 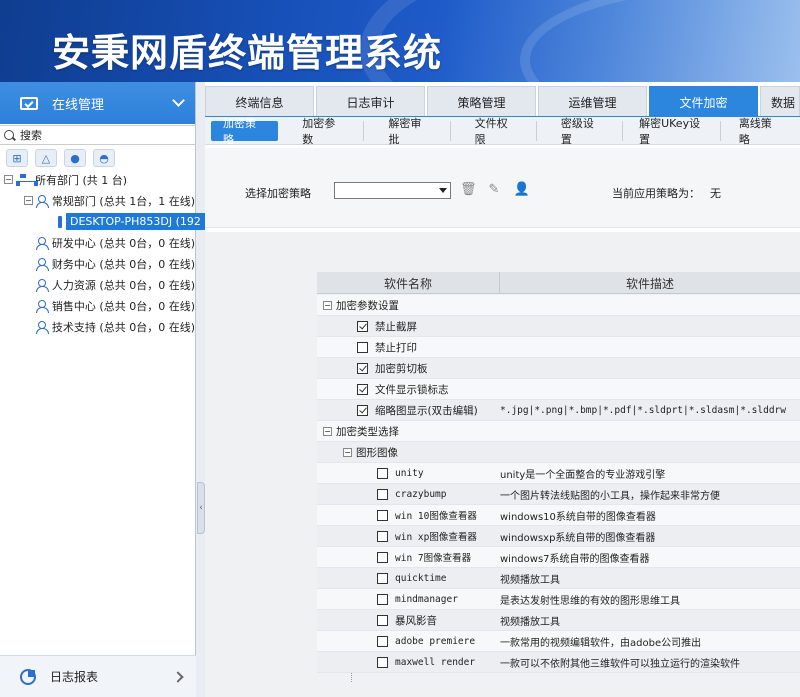 What do you see at coordinates (481, 101) in the screenshot?
I see `tab-policy-management: 策略管理` at bounding box center [481, 101].